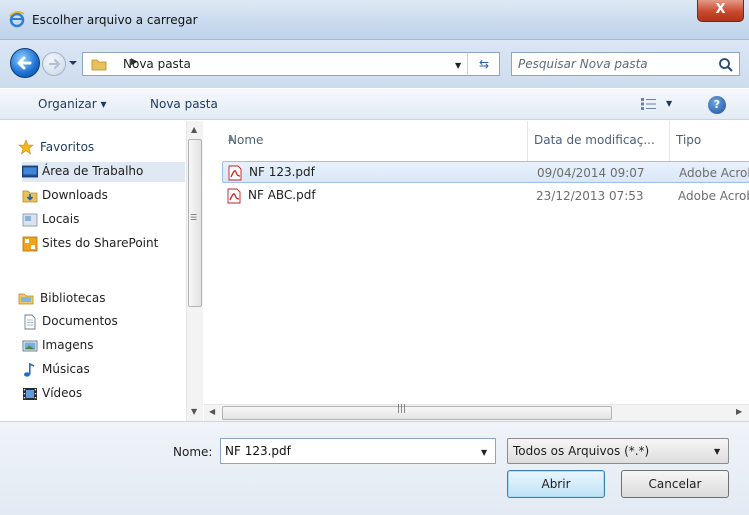 The height and width of the screenshot is (515, 749). What do you see at coordinates (100, 243) in the screenshot?
I see `nav-item-label: Sites do SharePoint` at bounding box center [100, 243].